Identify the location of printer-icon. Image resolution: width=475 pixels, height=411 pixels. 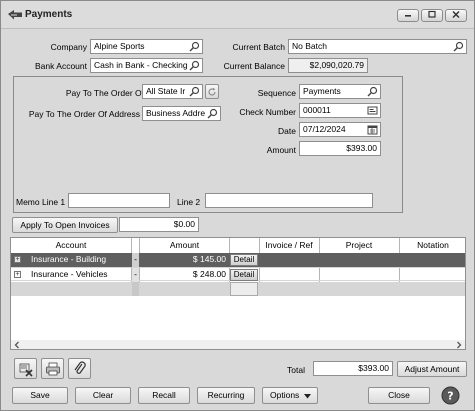
(53, 369).